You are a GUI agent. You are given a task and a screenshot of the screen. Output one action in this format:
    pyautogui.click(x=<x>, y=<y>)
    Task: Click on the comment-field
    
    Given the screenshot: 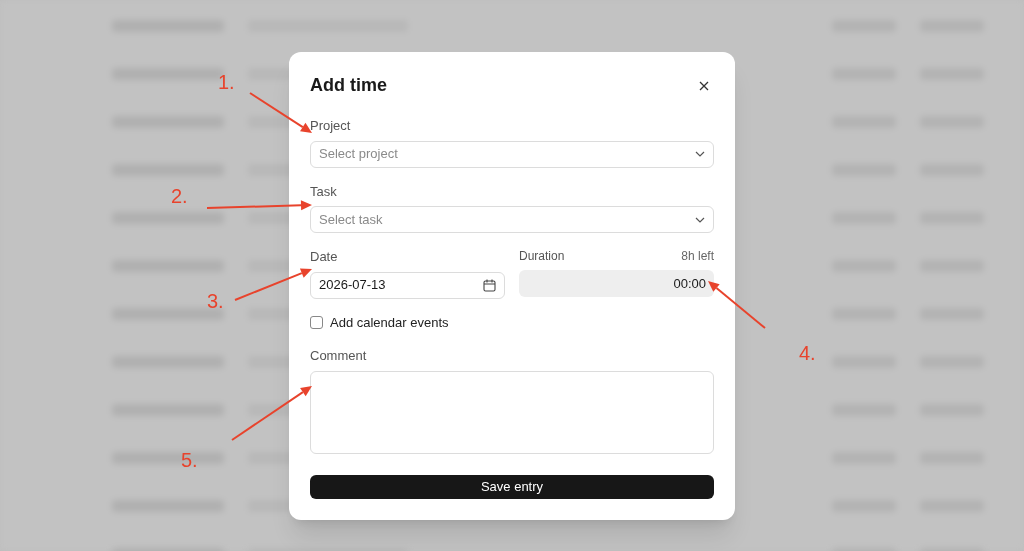 What is the action you would take?
    pyautogui.click(x=512, y=412)
    